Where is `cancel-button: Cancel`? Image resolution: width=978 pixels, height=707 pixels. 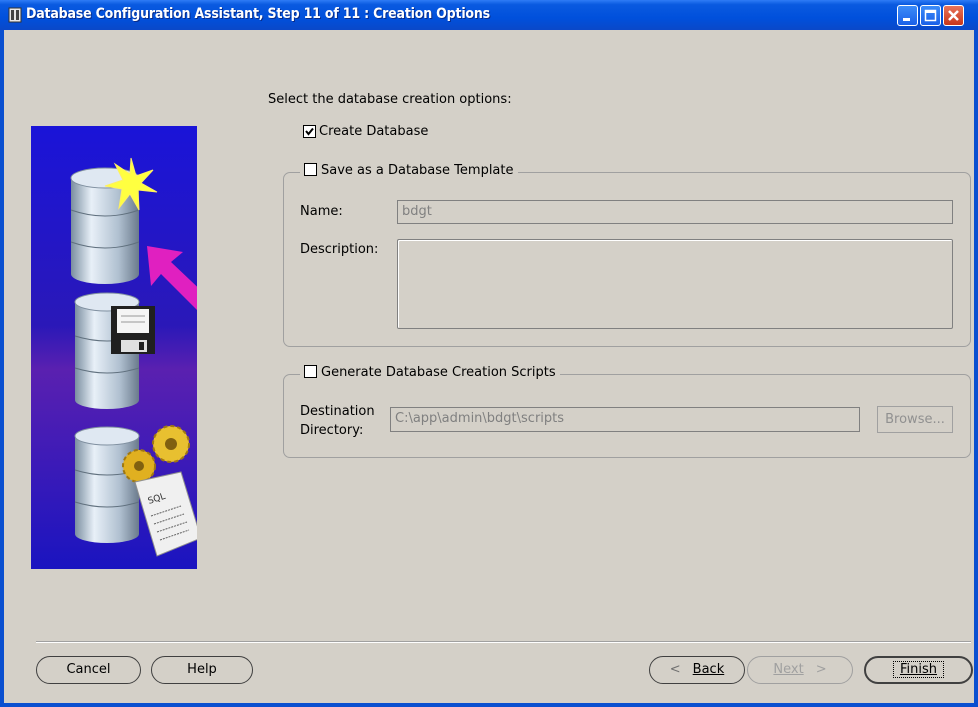 cancel-button: Cancel is located at coordinates (88, 670).